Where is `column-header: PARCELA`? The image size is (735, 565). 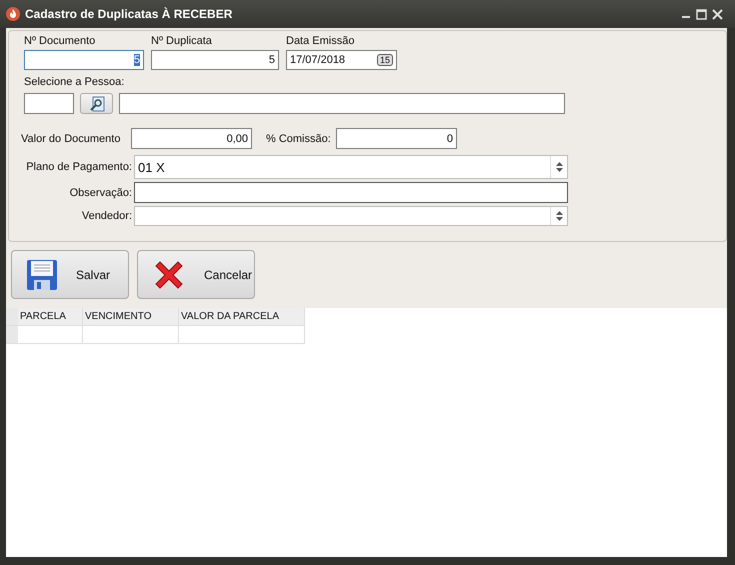 column-header: PARCELA is located at coordinates (50, 317).